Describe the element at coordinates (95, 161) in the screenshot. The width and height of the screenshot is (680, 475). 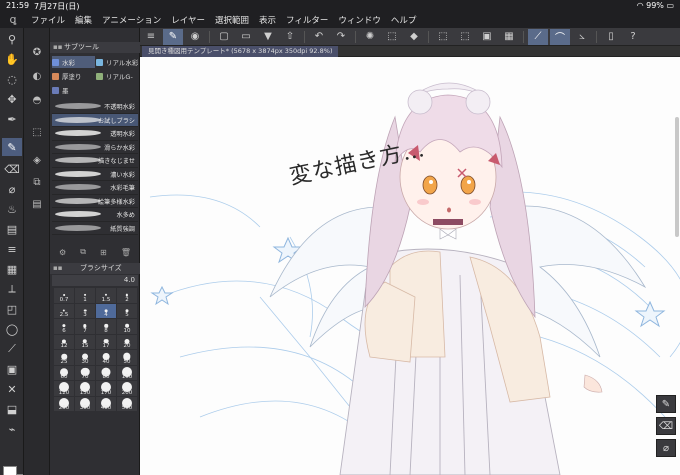
I see `brush-list-item: 描きなじませ` at that location.